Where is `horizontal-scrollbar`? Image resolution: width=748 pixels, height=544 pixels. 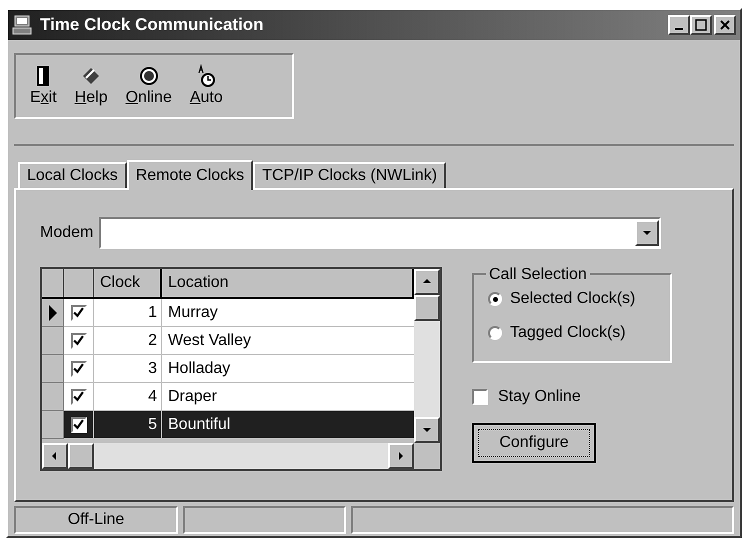
horizontal-scrollbar is located at coordinates (228, 456).